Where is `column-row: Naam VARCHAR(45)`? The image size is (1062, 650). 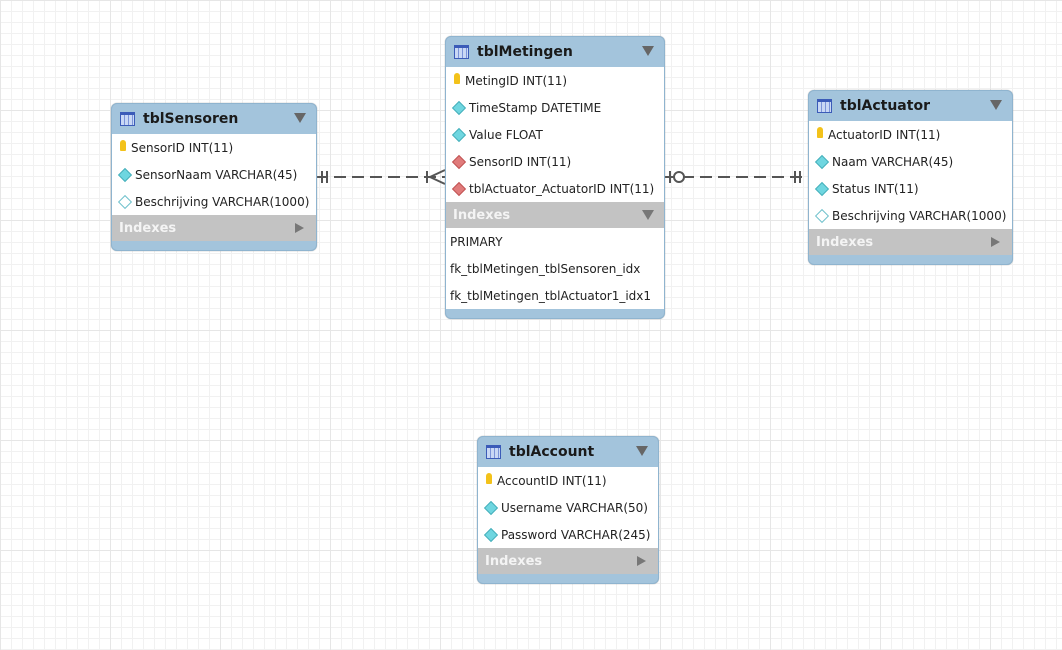 column-row: Naam VARCHAR(45) is located at coordinates (910, 161).